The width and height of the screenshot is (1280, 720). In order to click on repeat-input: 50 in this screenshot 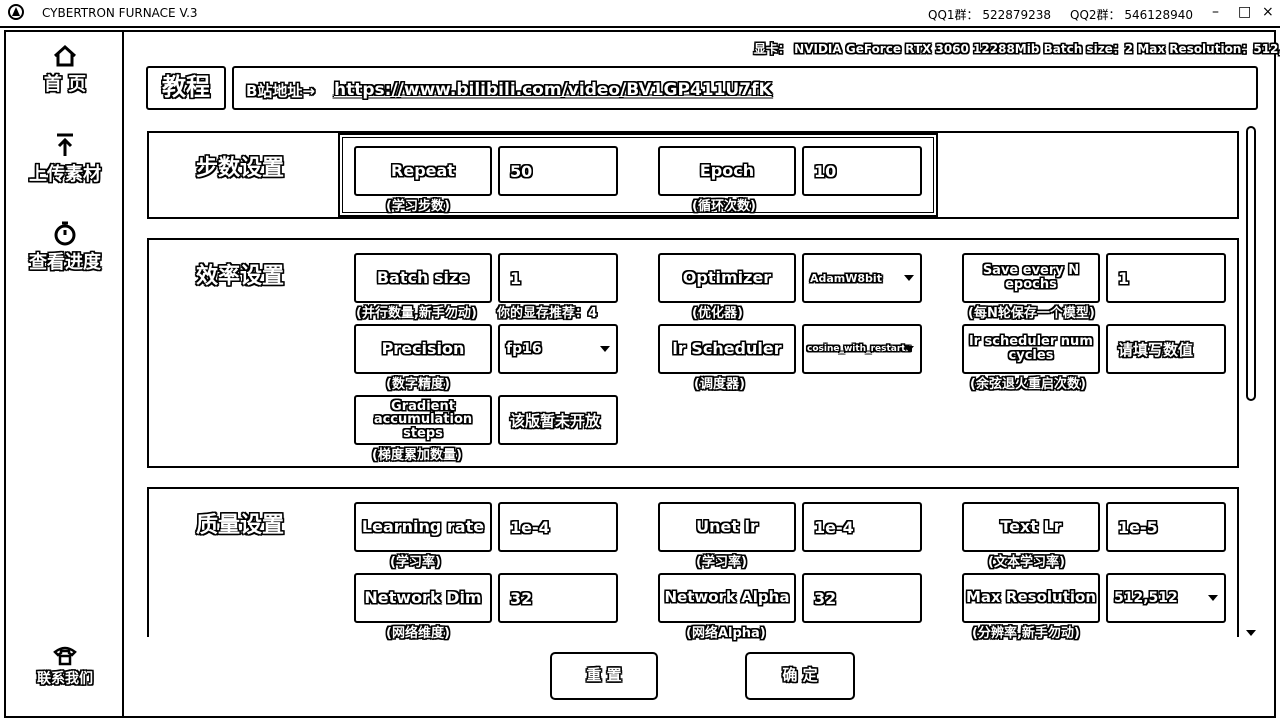, I will do `click(558, 171)`.